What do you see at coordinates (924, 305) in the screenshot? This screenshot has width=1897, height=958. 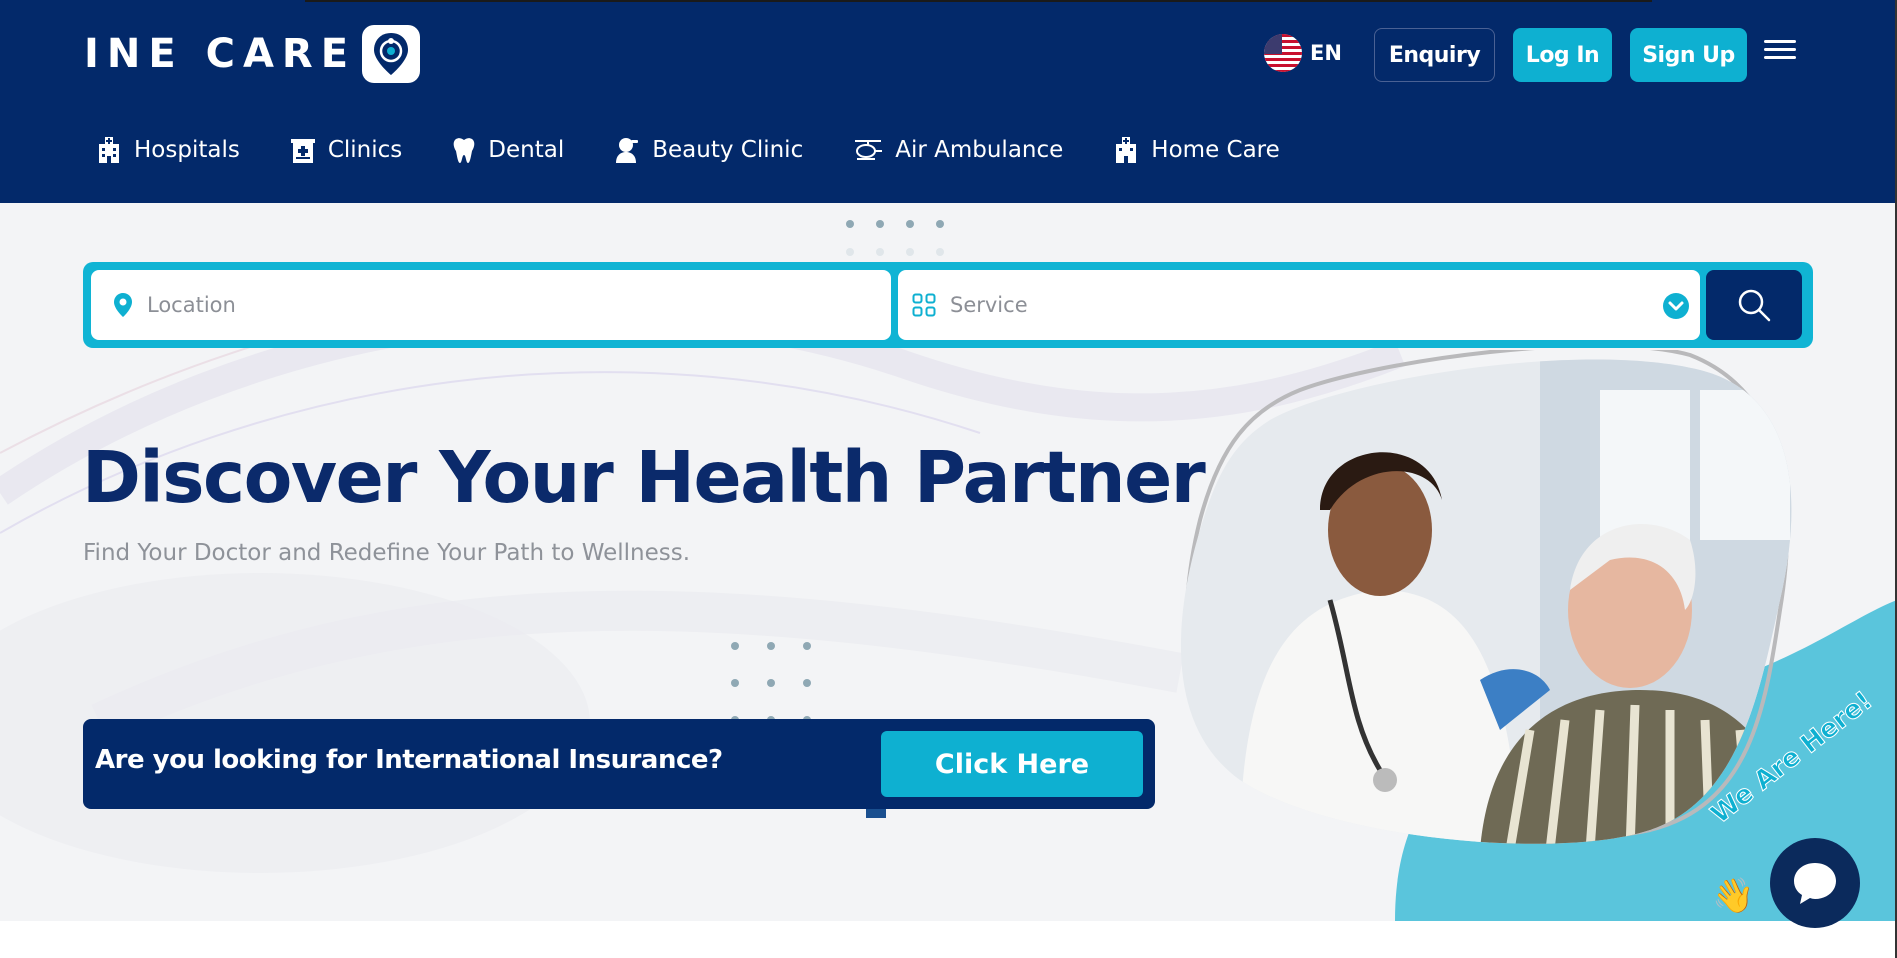 I see `grid-icon` at bounding box center [924, 305].